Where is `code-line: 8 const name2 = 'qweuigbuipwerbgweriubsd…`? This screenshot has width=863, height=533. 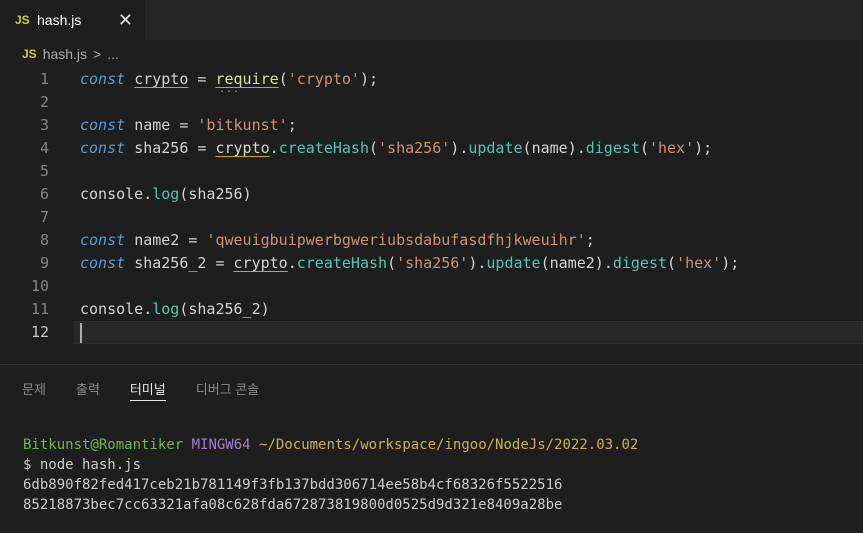 code-line: 8 const name2 = 'qweuigbuipwerbgweriubsd… is located at coordinates (431, 240).